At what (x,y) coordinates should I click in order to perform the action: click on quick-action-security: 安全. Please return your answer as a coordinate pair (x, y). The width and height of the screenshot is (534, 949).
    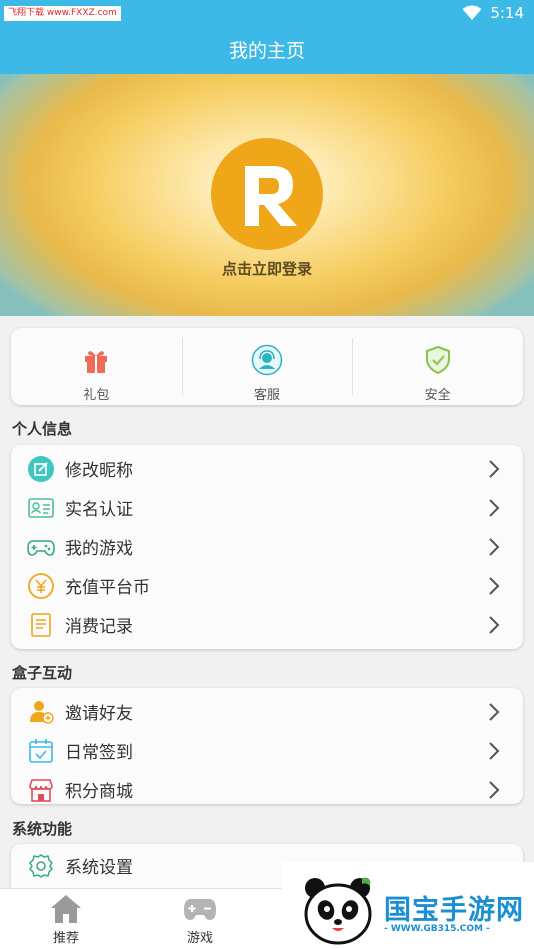
    Looking at the image, I should click on (437, 366).